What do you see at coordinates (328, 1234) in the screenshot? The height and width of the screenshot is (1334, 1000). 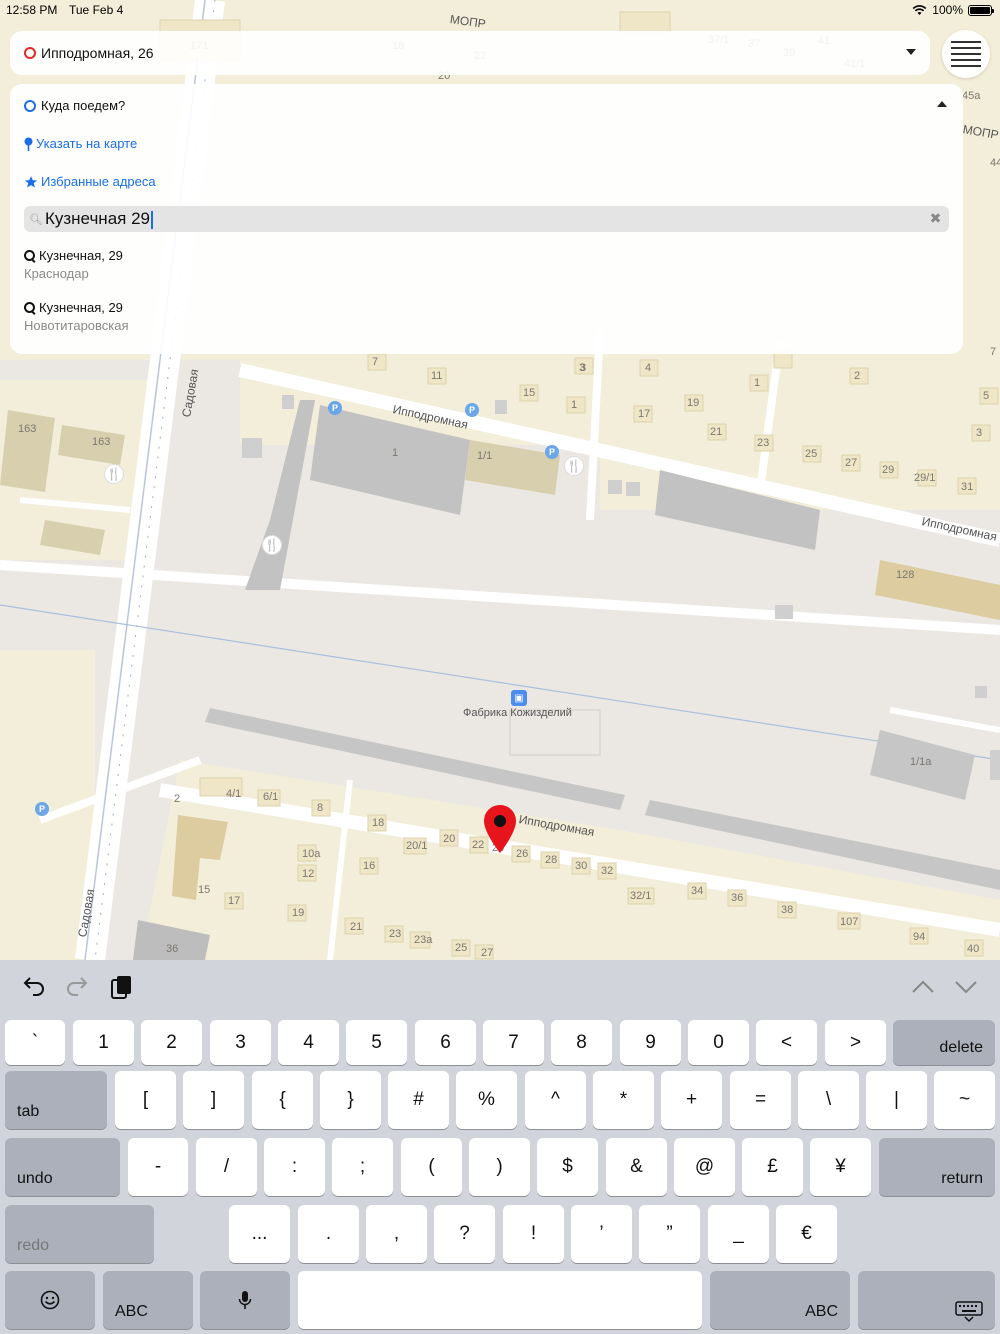 I see `key-period: .` at bounding box center [328, 1234].